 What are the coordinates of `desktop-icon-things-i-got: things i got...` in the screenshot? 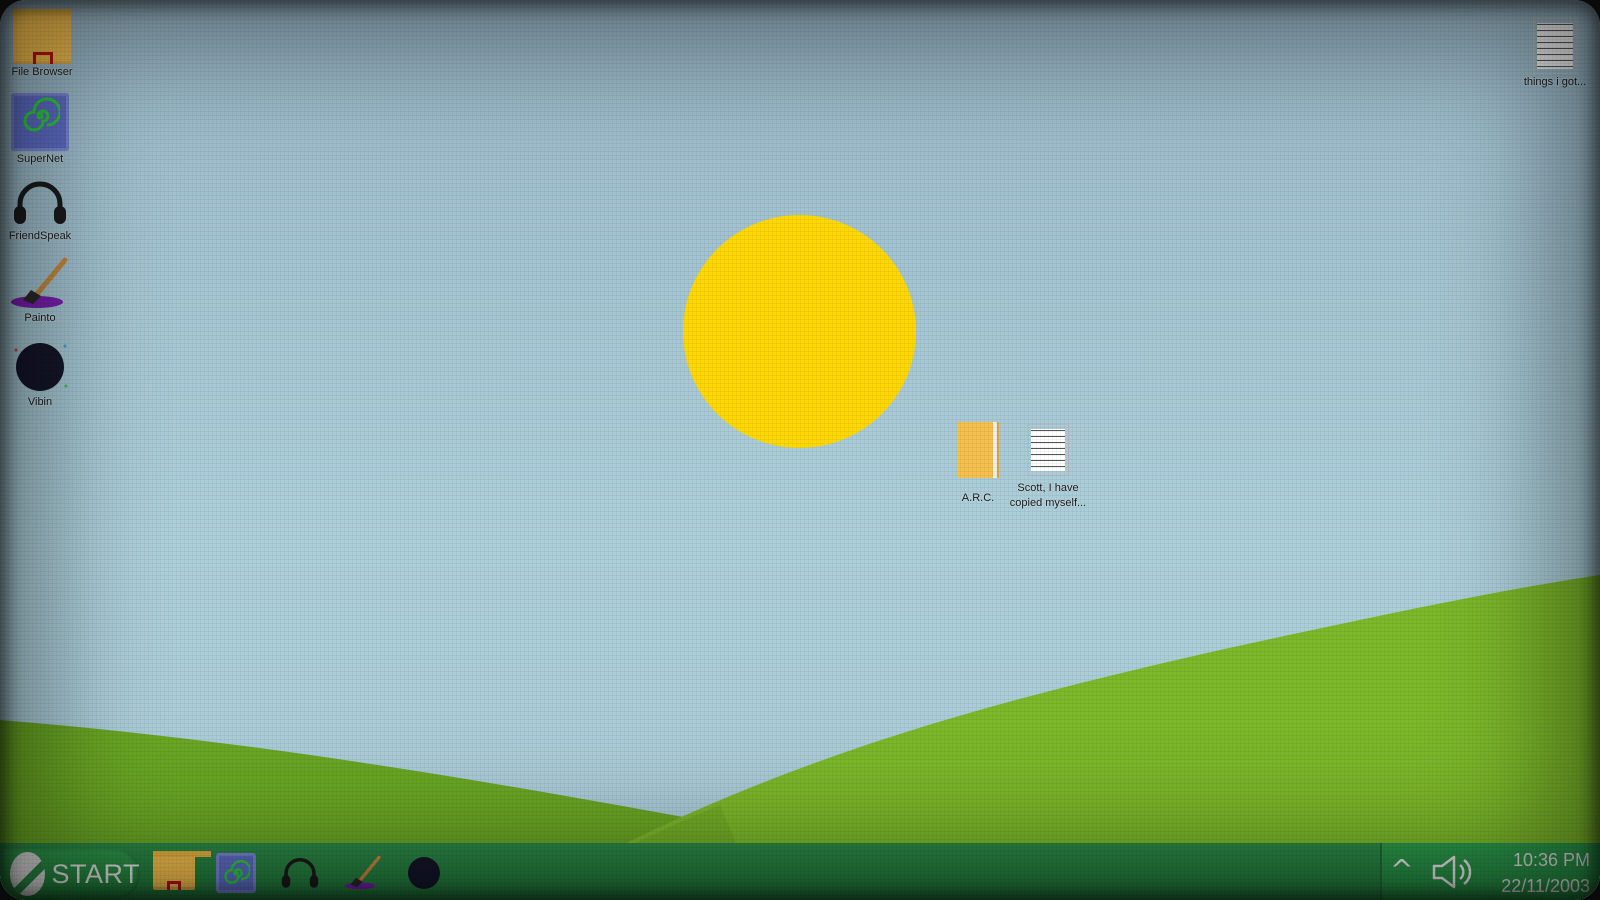 It's located at (1555, 53).